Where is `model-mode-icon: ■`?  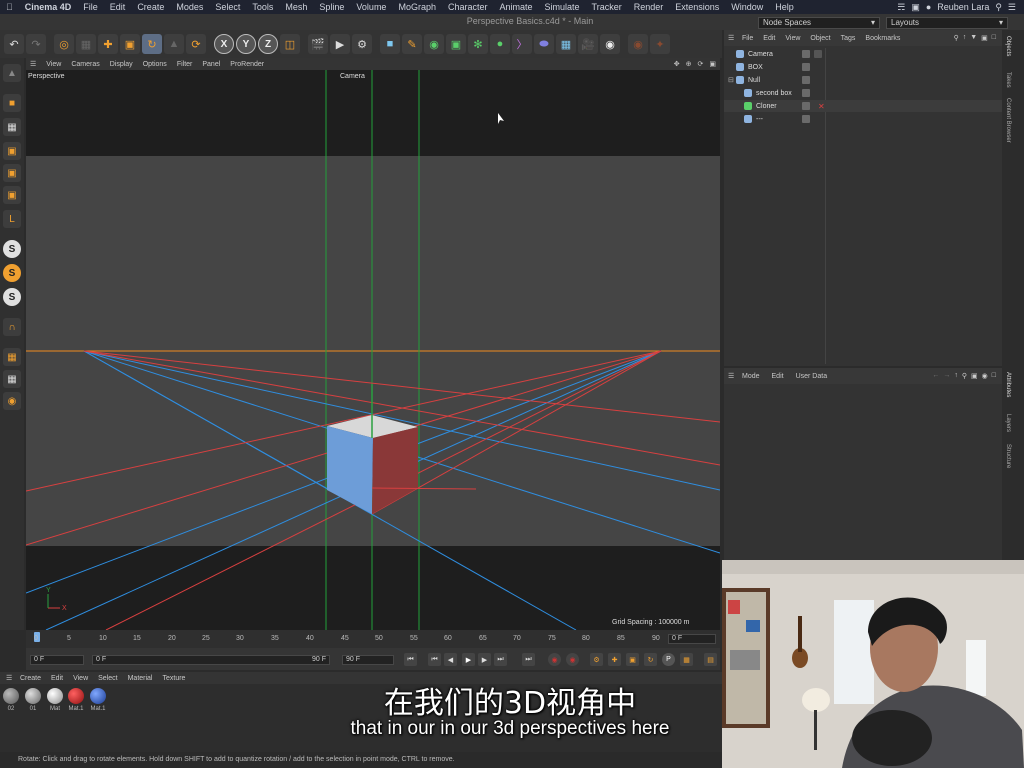 model-mode-icon: ■ is located at coordinates (12, 103).